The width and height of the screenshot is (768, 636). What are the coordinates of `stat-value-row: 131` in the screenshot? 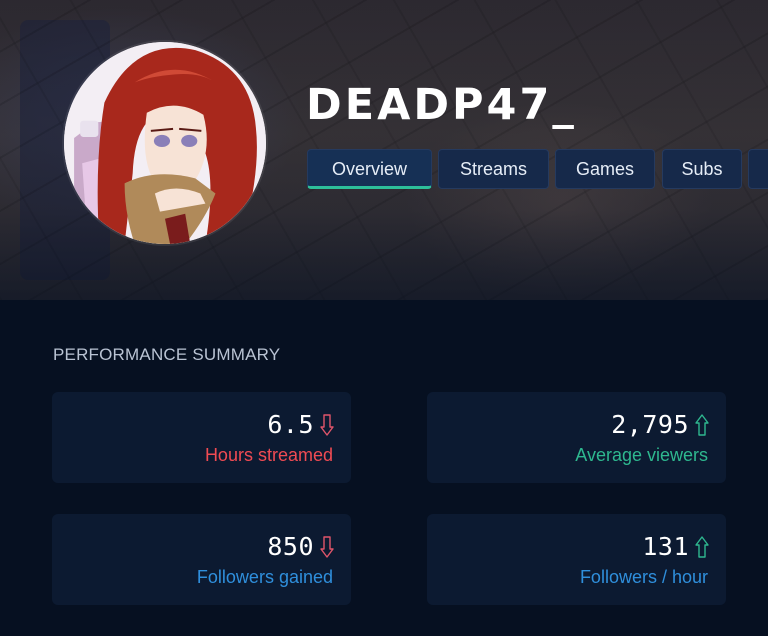 It's located at (675, 547).